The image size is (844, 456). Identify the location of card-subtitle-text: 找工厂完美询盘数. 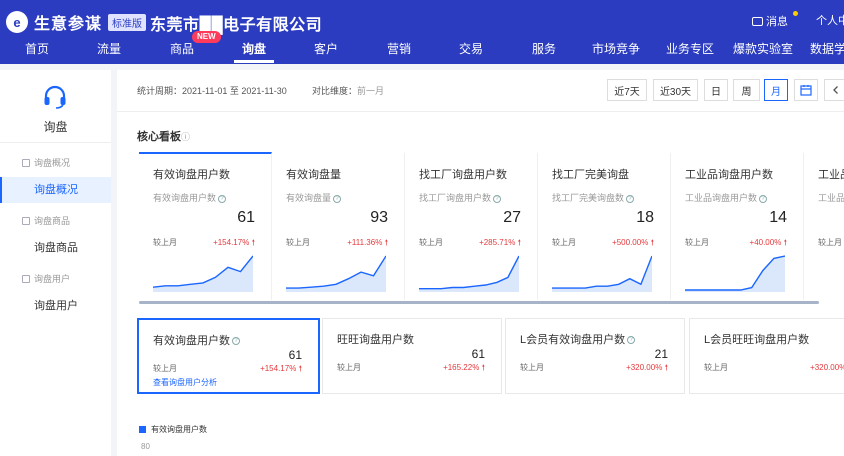
(588, 198).